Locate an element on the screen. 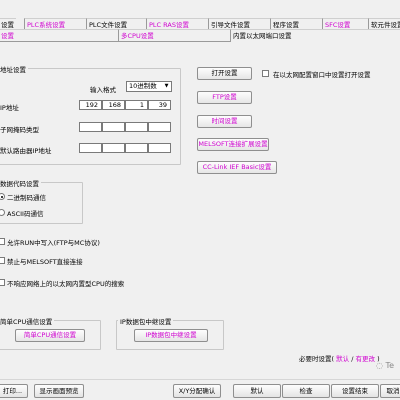 The height and width of the screenshot is (400, 400). ip-group-title: 地址设置 is located at coordinates (14, 69).